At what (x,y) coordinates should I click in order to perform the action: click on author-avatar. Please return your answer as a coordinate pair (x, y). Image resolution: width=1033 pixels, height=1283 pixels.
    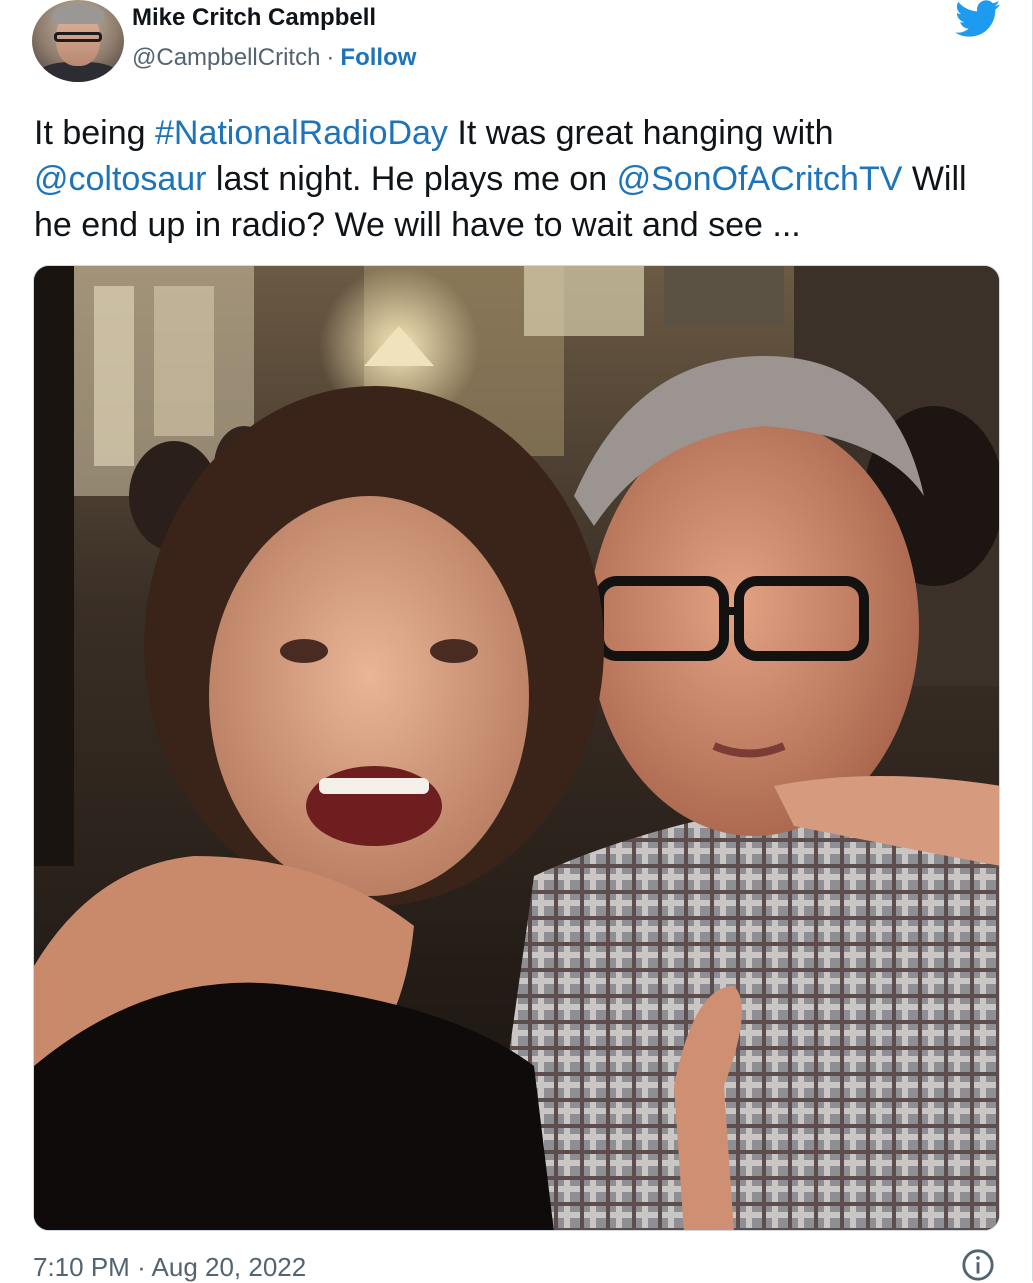
    Looking at the image, I should click on (78, 41).